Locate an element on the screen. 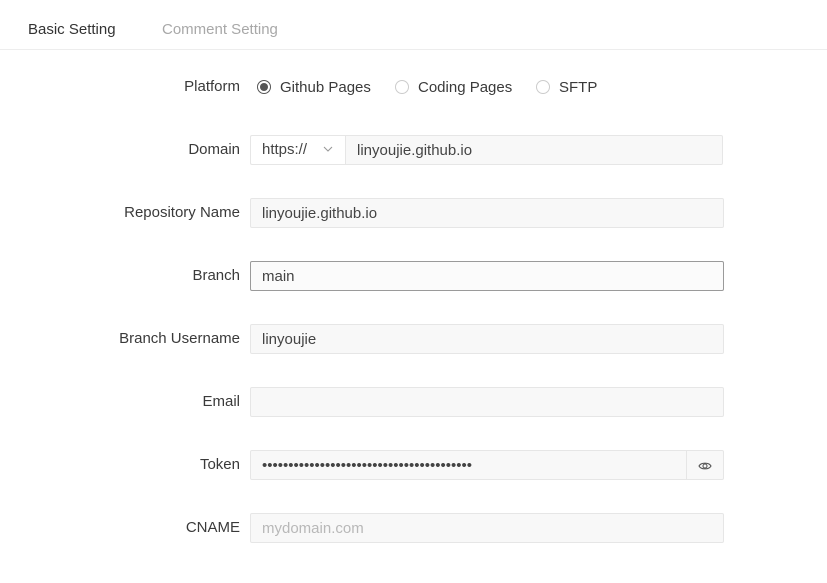 The image size is (827, 583). repository-label: Repository Name is located at coordinates (182, 212).